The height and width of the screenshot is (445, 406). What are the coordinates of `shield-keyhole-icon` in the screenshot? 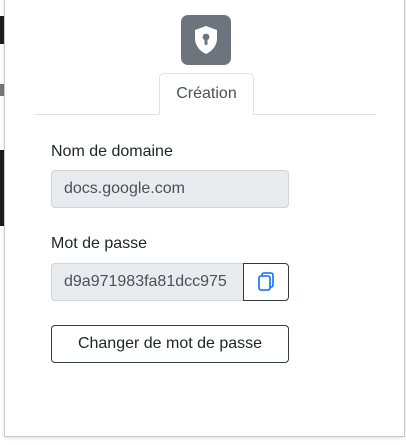 It's located at (206, 40).